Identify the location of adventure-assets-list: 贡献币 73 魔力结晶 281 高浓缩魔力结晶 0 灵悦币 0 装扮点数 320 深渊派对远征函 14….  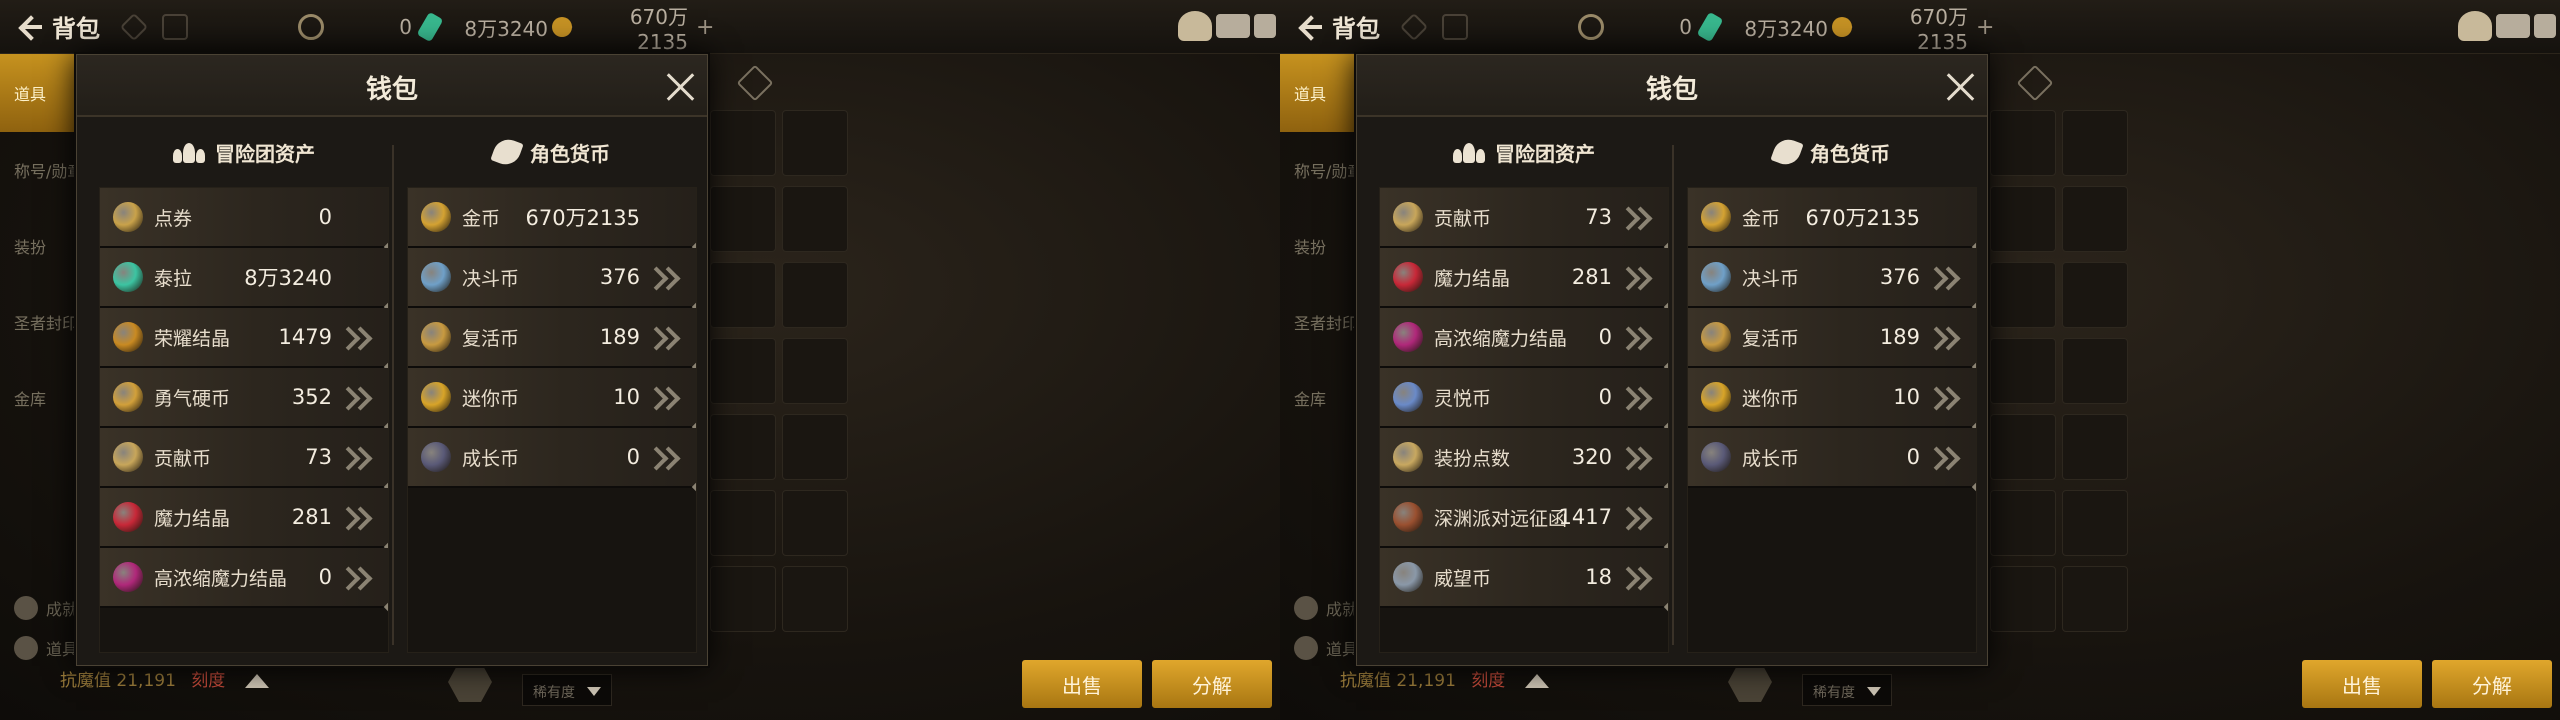
(1524, 420).